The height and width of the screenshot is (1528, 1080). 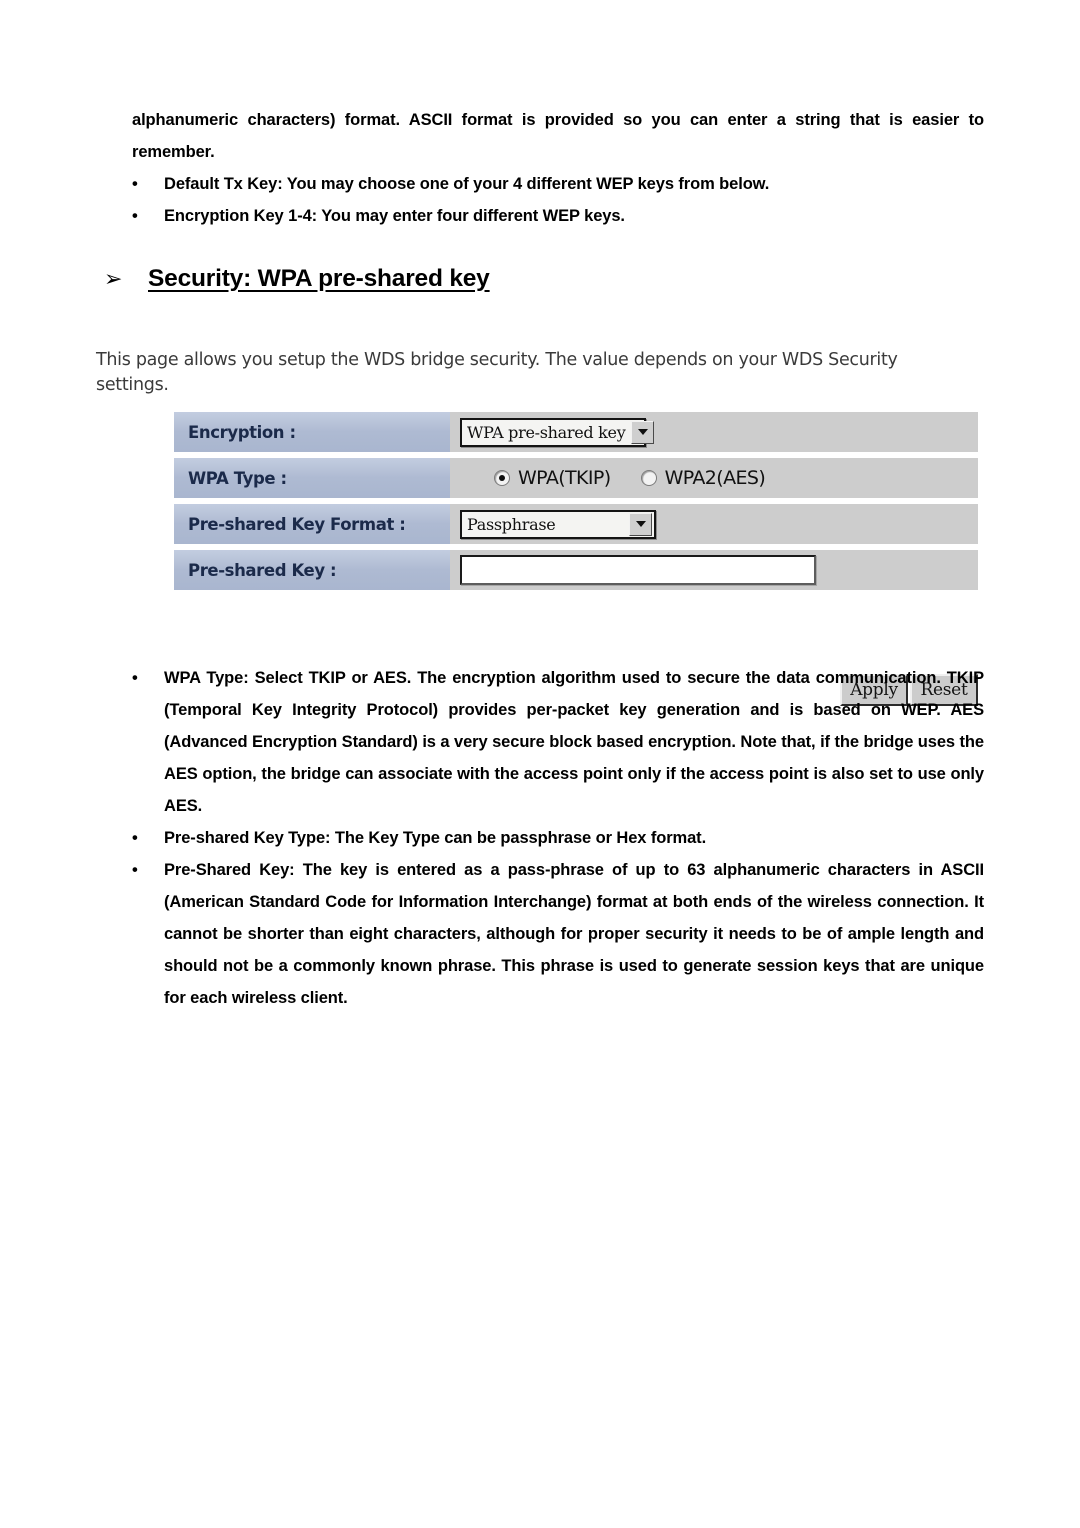 What do you see at coordinates (511, 524) in the screenshot?
I see `key-format-dropdown-value: Passphrase` at bounding box center [511, 524].